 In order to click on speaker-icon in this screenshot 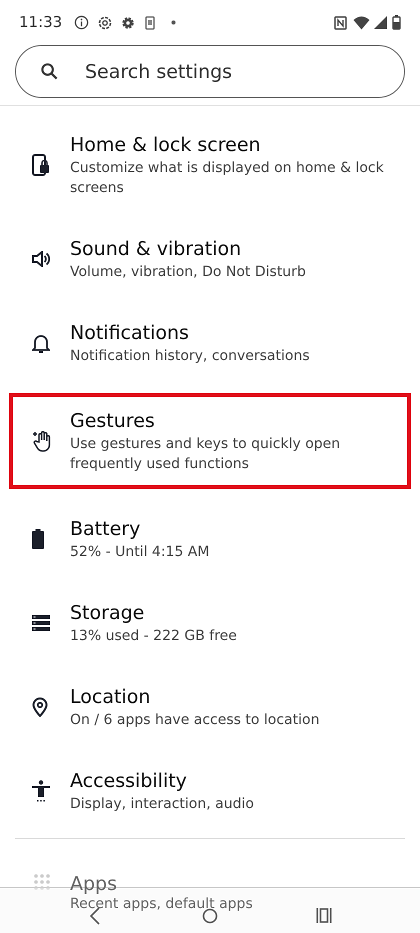, I will do `click(41, 259)`.